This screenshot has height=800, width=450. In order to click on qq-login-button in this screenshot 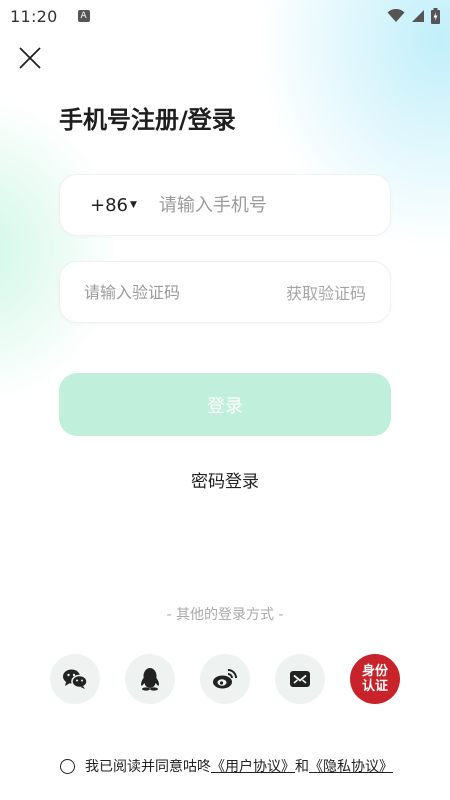, I will do `click(150, 679)`.